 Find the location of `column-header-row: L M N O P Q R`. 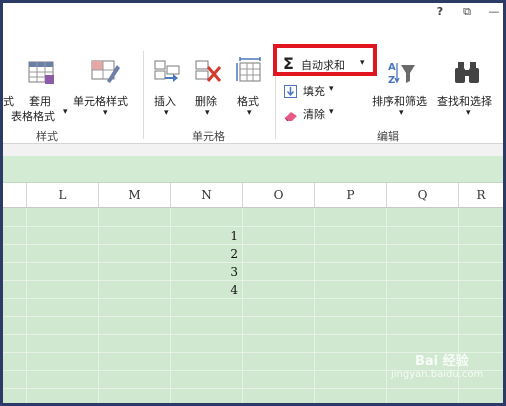

column-header-row: L M N O P Q R is located at coordinates (253, 195).